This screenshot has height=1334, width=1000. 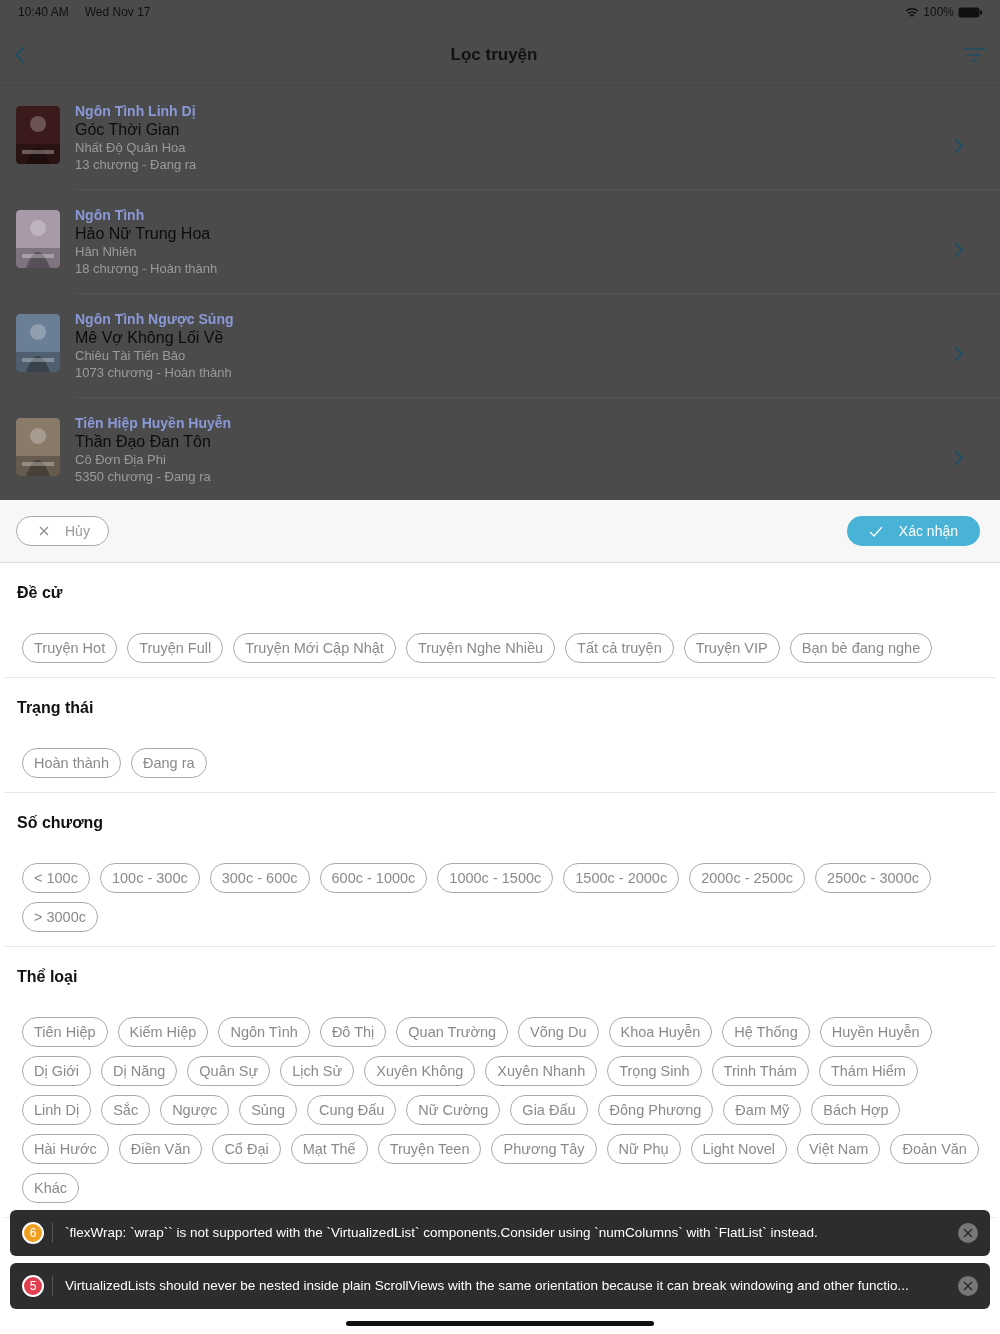 I want to click on filter-chip: > 3000c, so click(x=60, y=917).